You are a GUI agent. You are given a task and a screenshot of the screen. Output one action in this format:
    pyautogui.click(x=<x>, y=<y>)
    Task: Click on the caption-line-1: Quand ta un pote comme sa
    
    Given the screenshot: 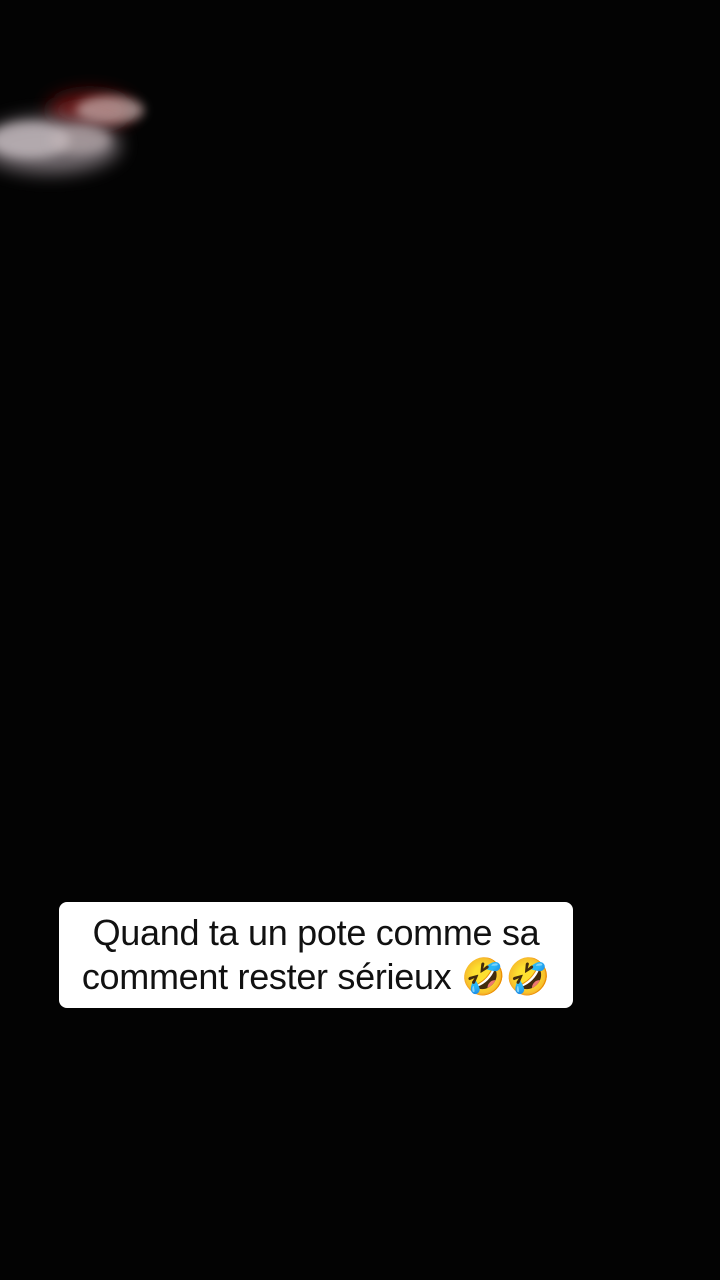 What is the action you would take?
    pyautogui.click(x=316, y=932)
    